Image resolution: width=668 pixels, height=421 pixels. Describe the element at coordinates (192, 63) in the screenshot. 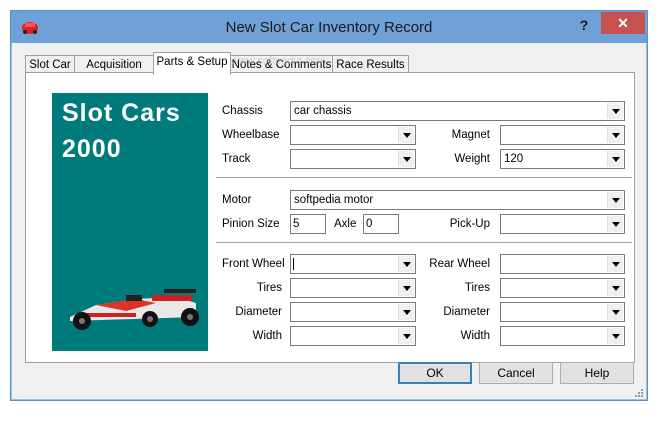

I see `tab-parts-setup: Parts & Setup` at that location.